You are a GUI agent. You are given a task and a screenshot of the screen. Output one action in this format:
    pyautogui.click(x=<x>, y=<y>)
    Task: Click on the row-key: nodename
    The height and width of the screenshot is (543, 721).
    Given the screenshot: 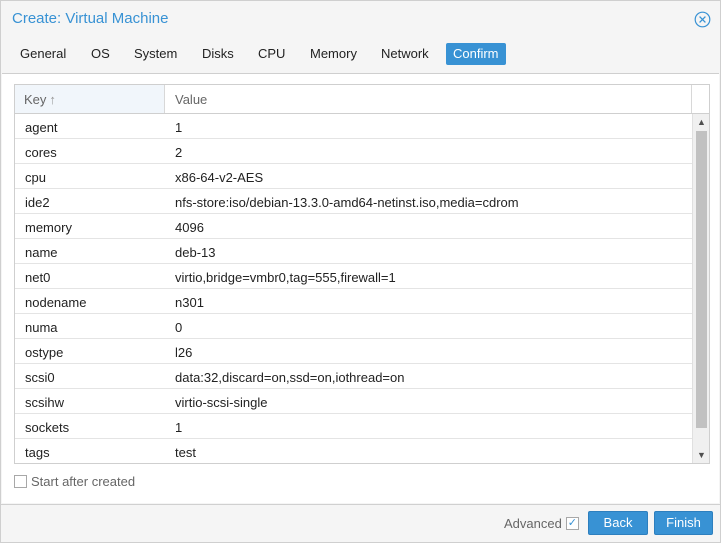 What is the action you would take?
    pyautogui.click(x=56, y=302)
    